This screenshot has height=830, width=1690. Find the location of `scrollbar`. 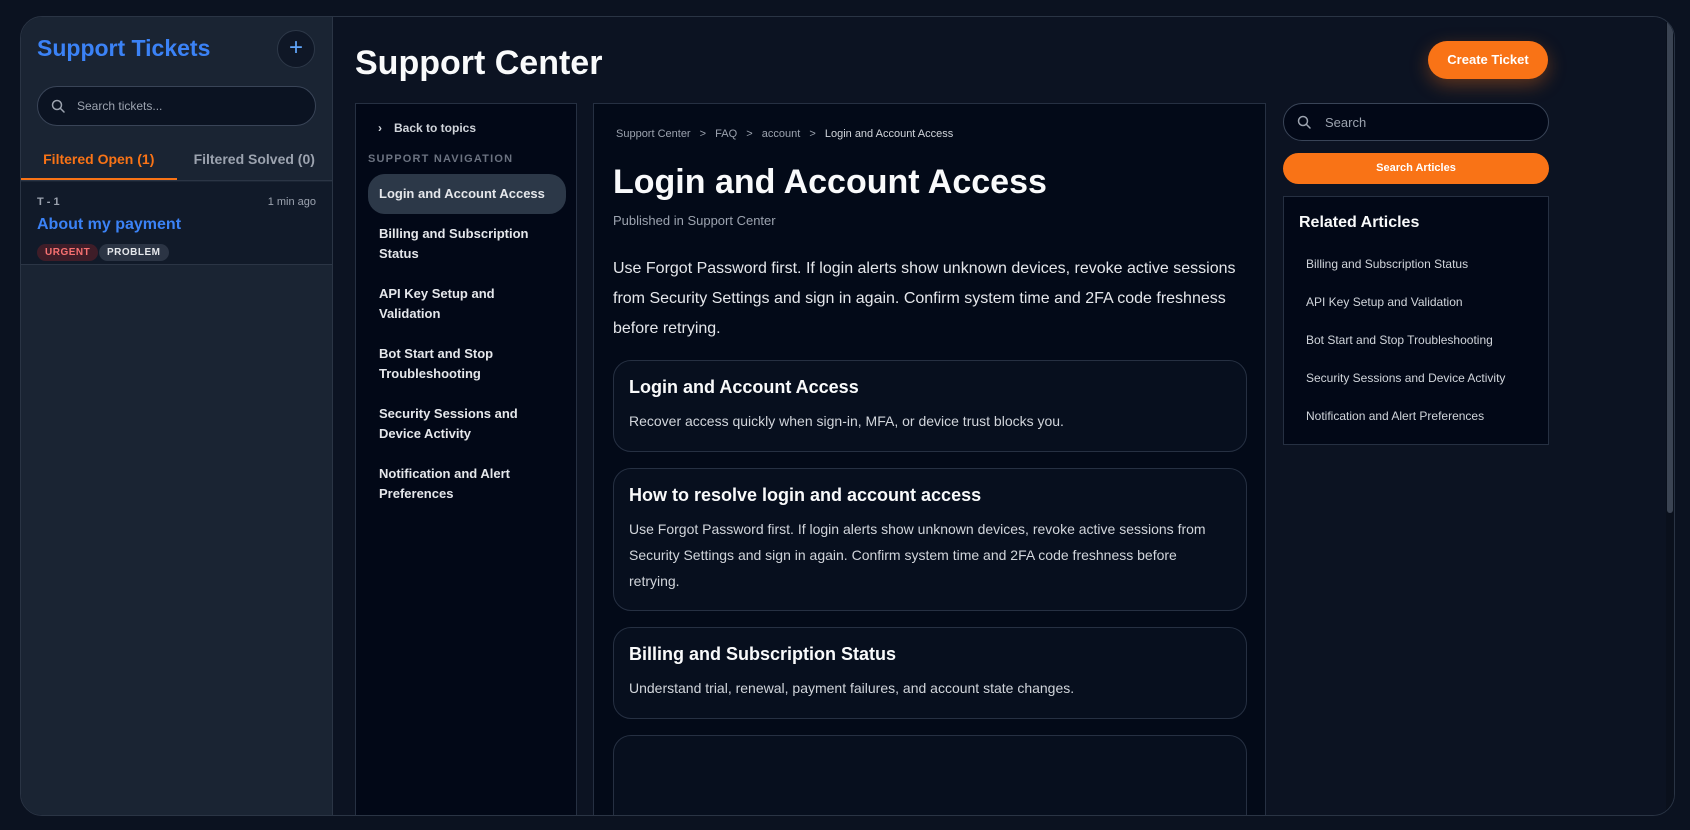

scrollbar is located at coordinates (1670, 416).